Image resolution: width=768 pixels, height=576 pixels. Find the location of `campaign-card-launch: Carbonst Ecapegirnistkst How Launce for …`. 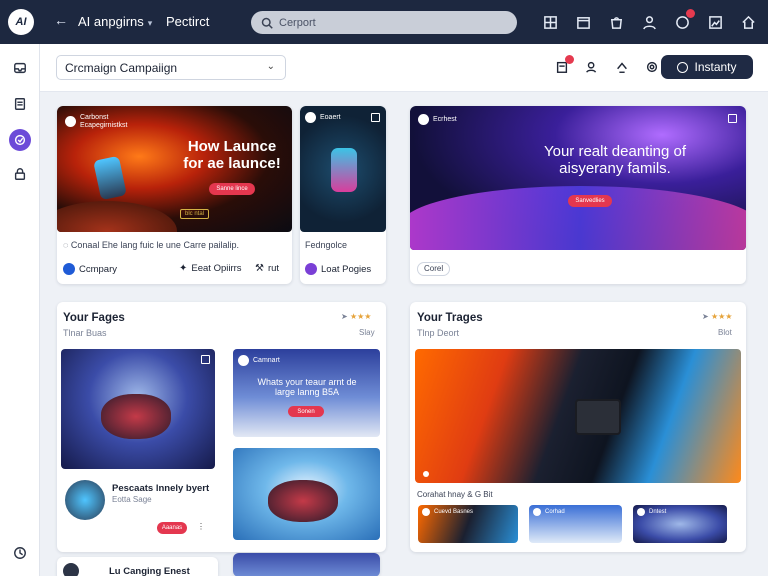

campaign-card-launch: Carbonst Ecapegirnistkst How Launce for … is located at coordinates (174, 195).